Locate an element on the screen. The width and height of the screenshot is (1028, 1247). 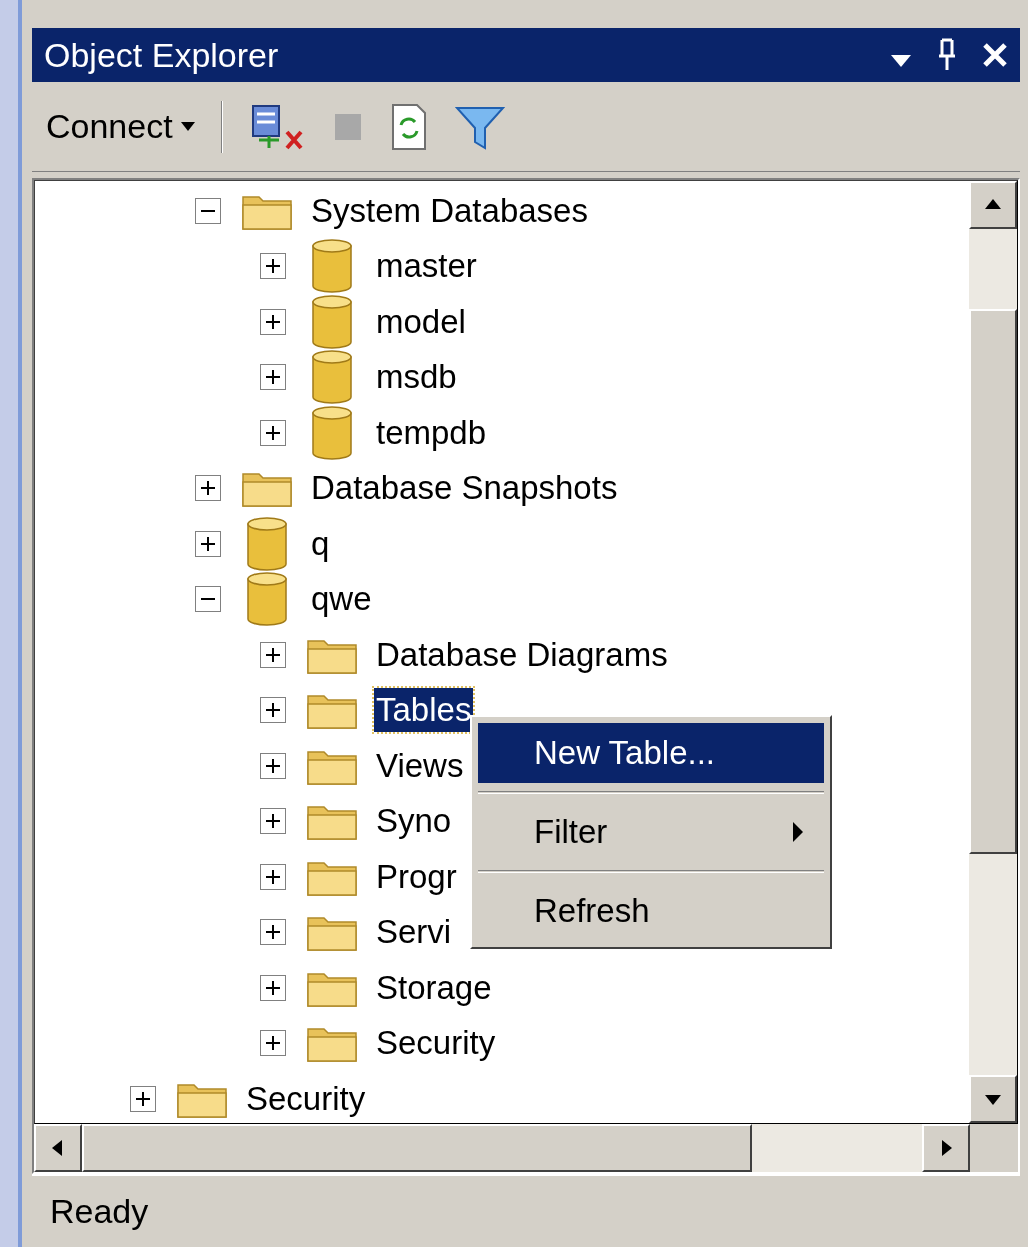
tree-node-label: q is located at coordinates (320, 543).